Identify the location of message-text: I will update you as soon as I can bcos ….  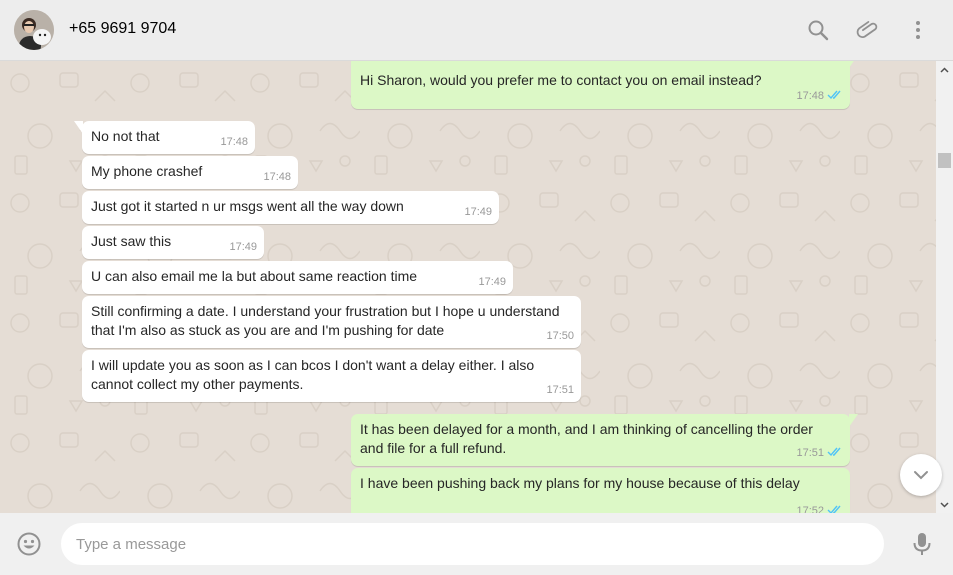
(313, 374).